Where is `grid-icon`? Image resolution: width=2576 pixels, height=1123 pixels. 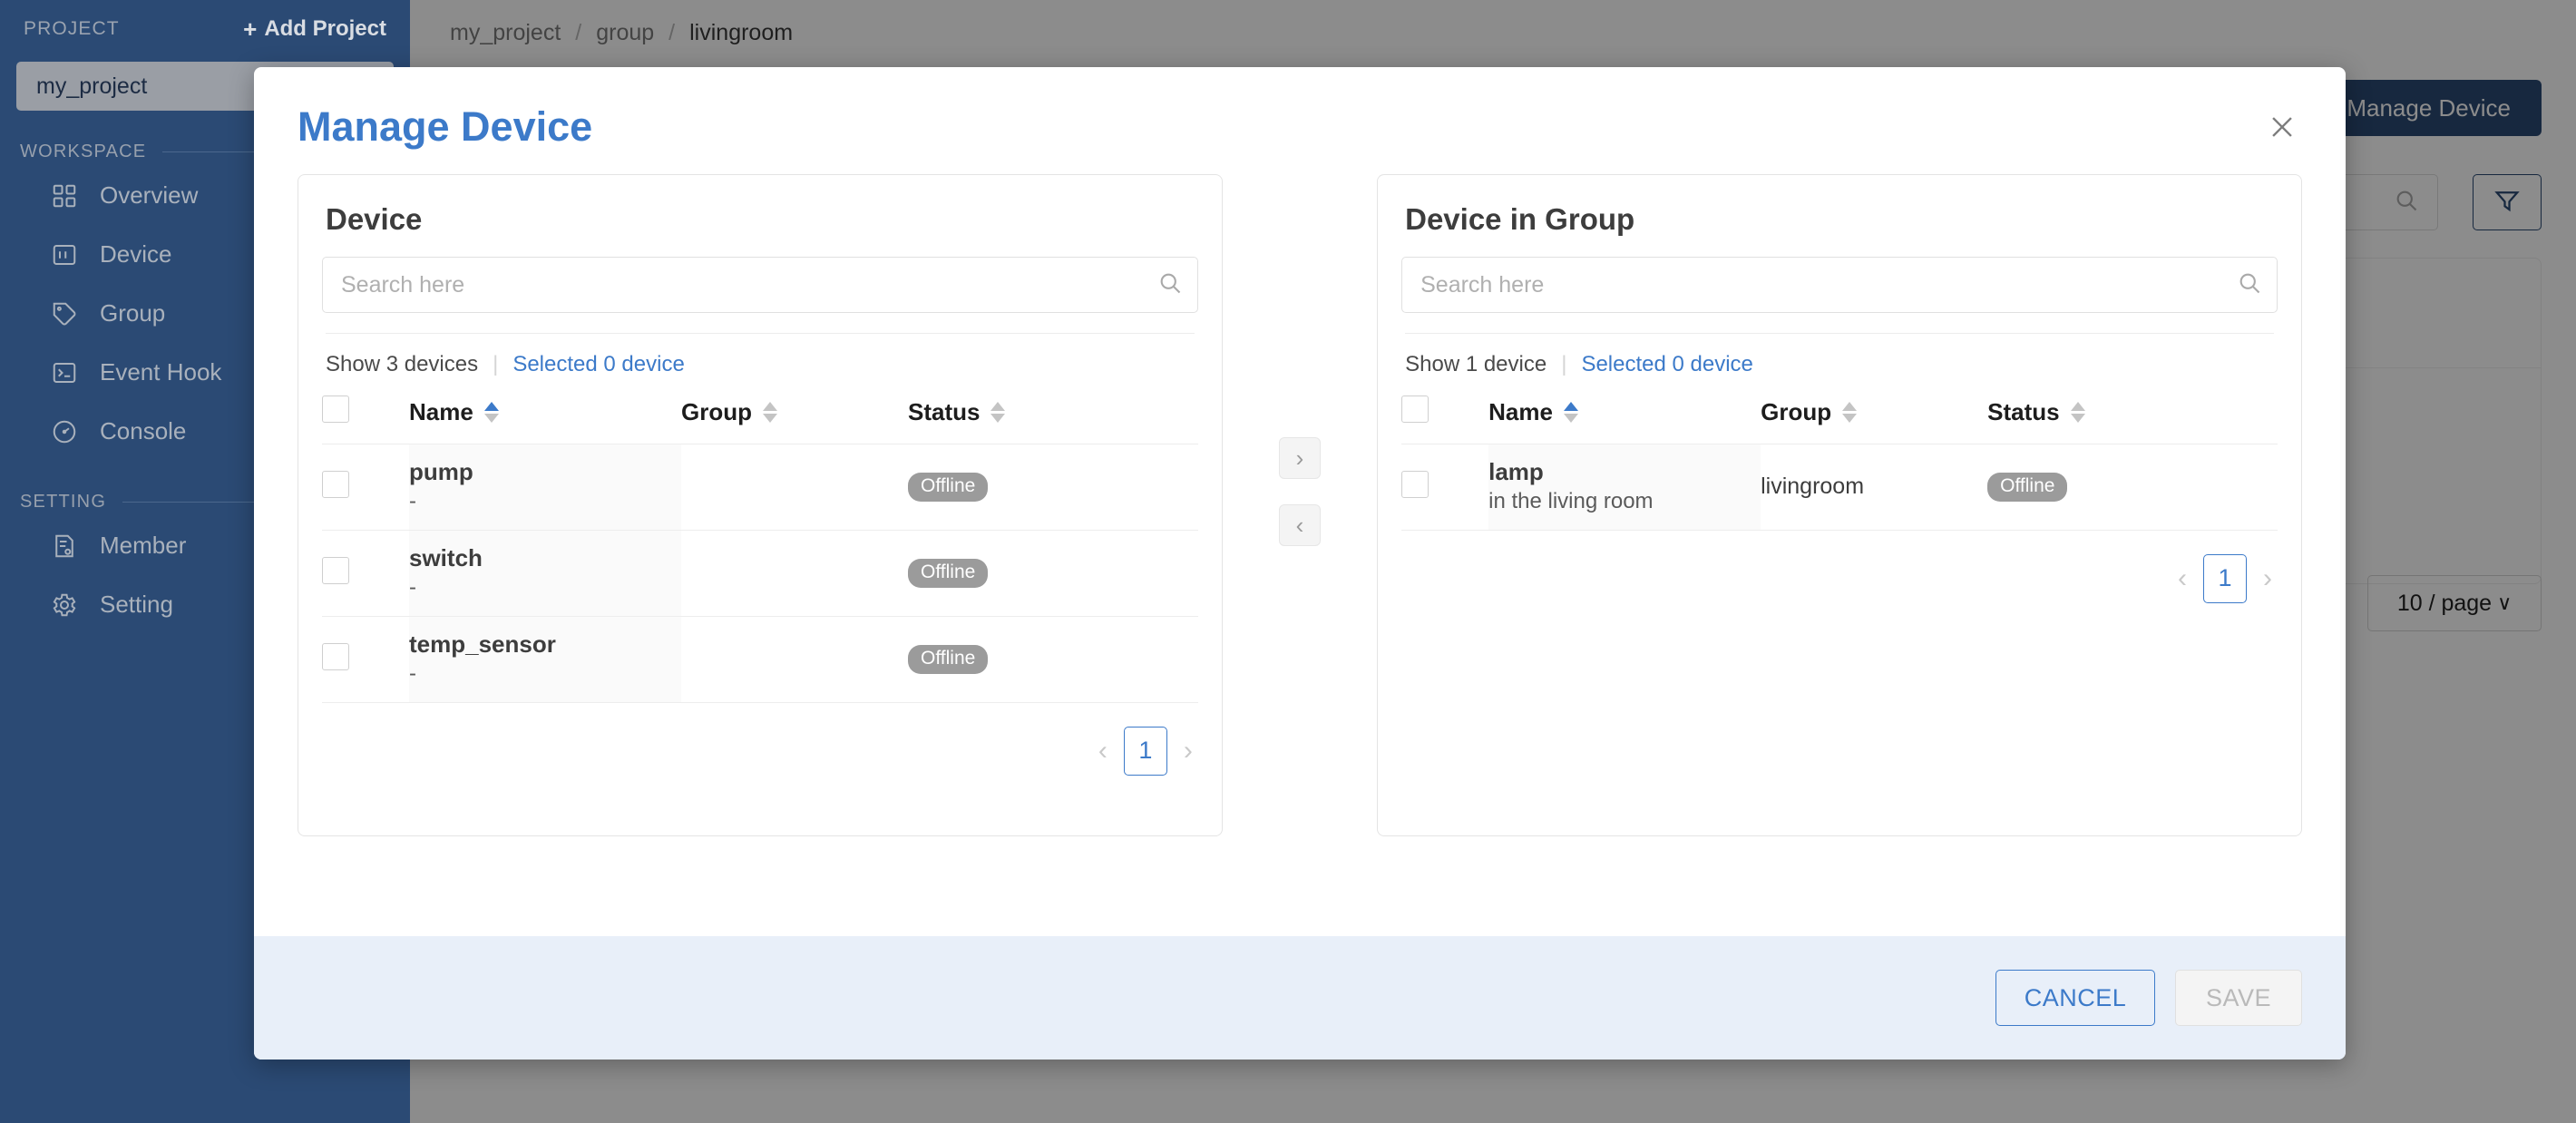 grid-icon is located at coordinates (64, 196).